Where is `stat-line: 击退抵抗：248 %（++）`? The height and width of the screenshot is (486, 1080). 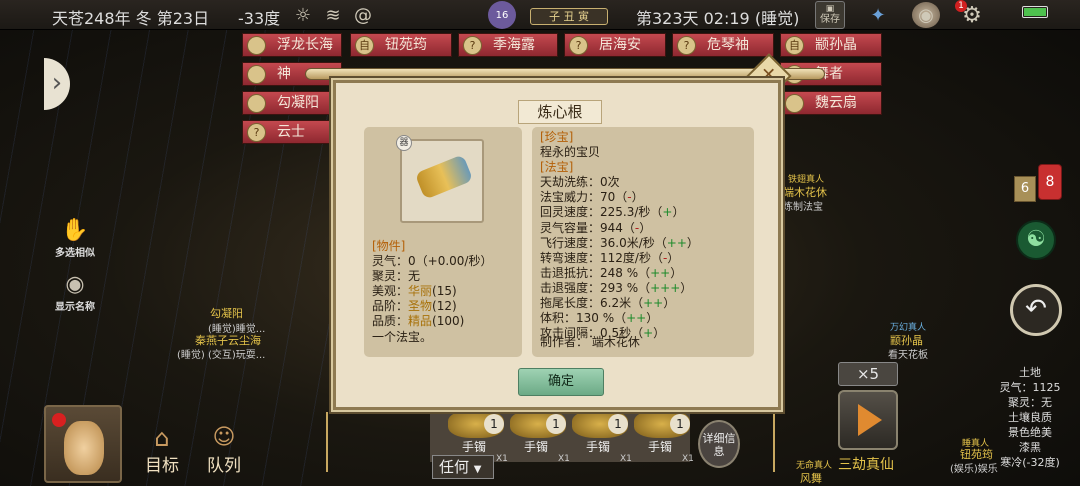
stat-line: 击退抵抗：248 %（++） is located at coordinates (619, 273).